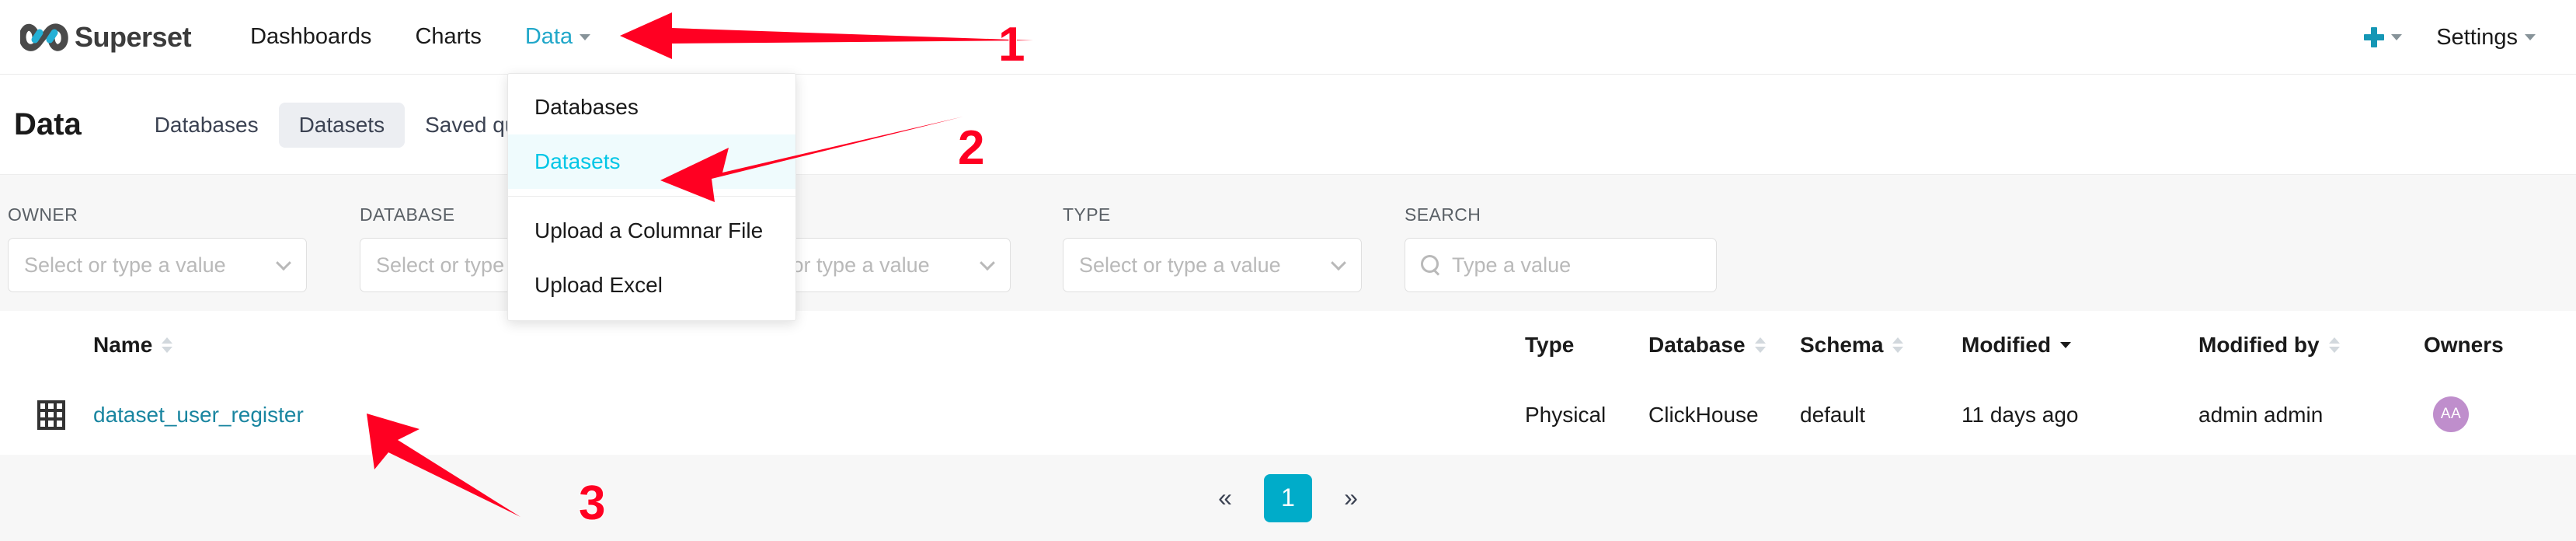  What do you see at coordinates (1180, 265) in the screenshot?
I see `filter-type-placeholder: Select or type a value` at bounding box center [1180, 265].